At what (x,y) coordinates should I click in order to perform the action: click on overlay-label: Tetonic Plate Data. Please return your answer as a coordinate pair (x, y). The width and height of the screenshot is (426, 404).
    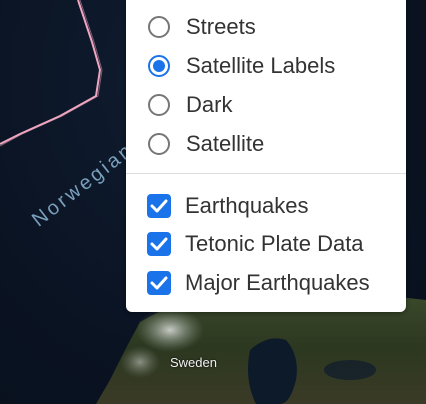
    Looking at the image, I should click on (274, 243).